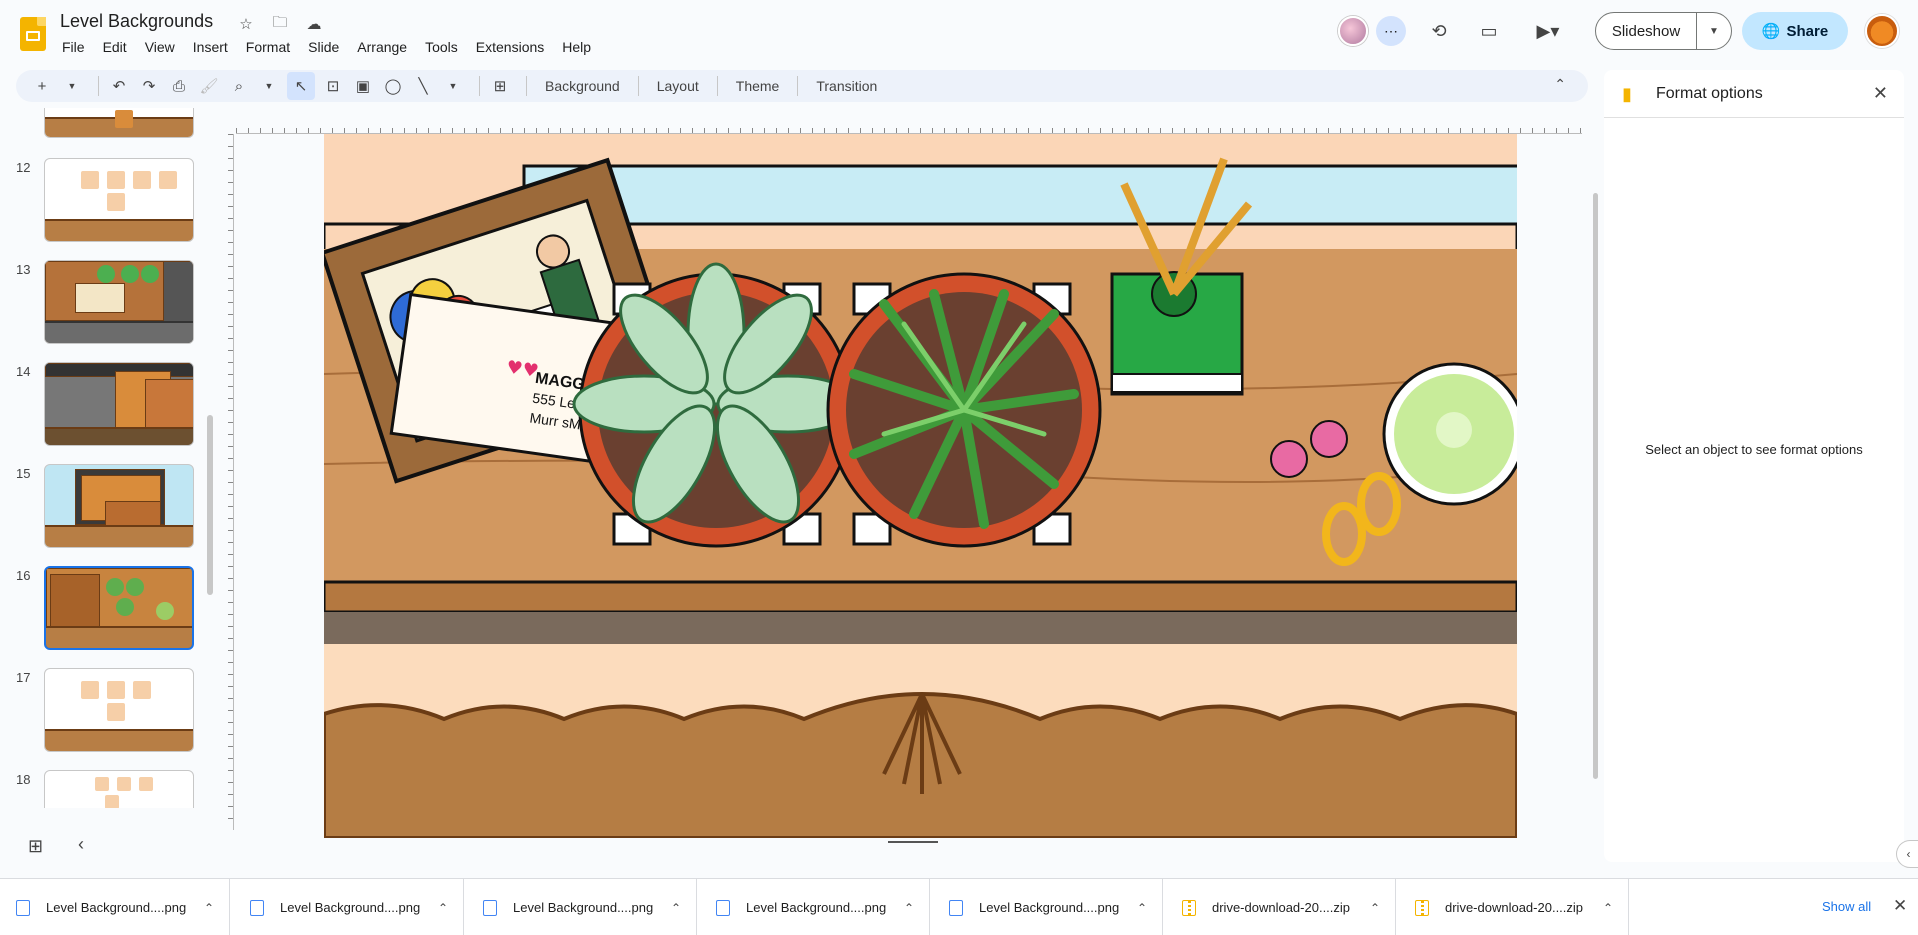 The image size is (1918, 935). What do you see at coordinates (118, 47) in the screenshot?
I see `menu-edit: Edit` at bounding box center [118, 47].